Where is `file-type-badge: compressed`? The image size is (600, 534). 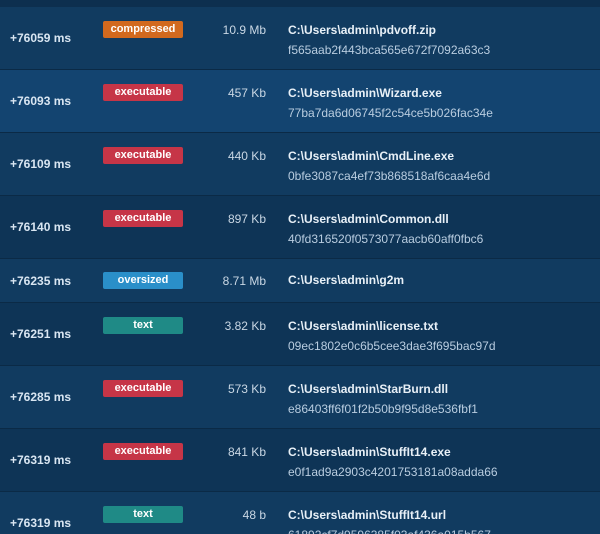 file-type-badge: compressed is located at coordinates (143, 29).